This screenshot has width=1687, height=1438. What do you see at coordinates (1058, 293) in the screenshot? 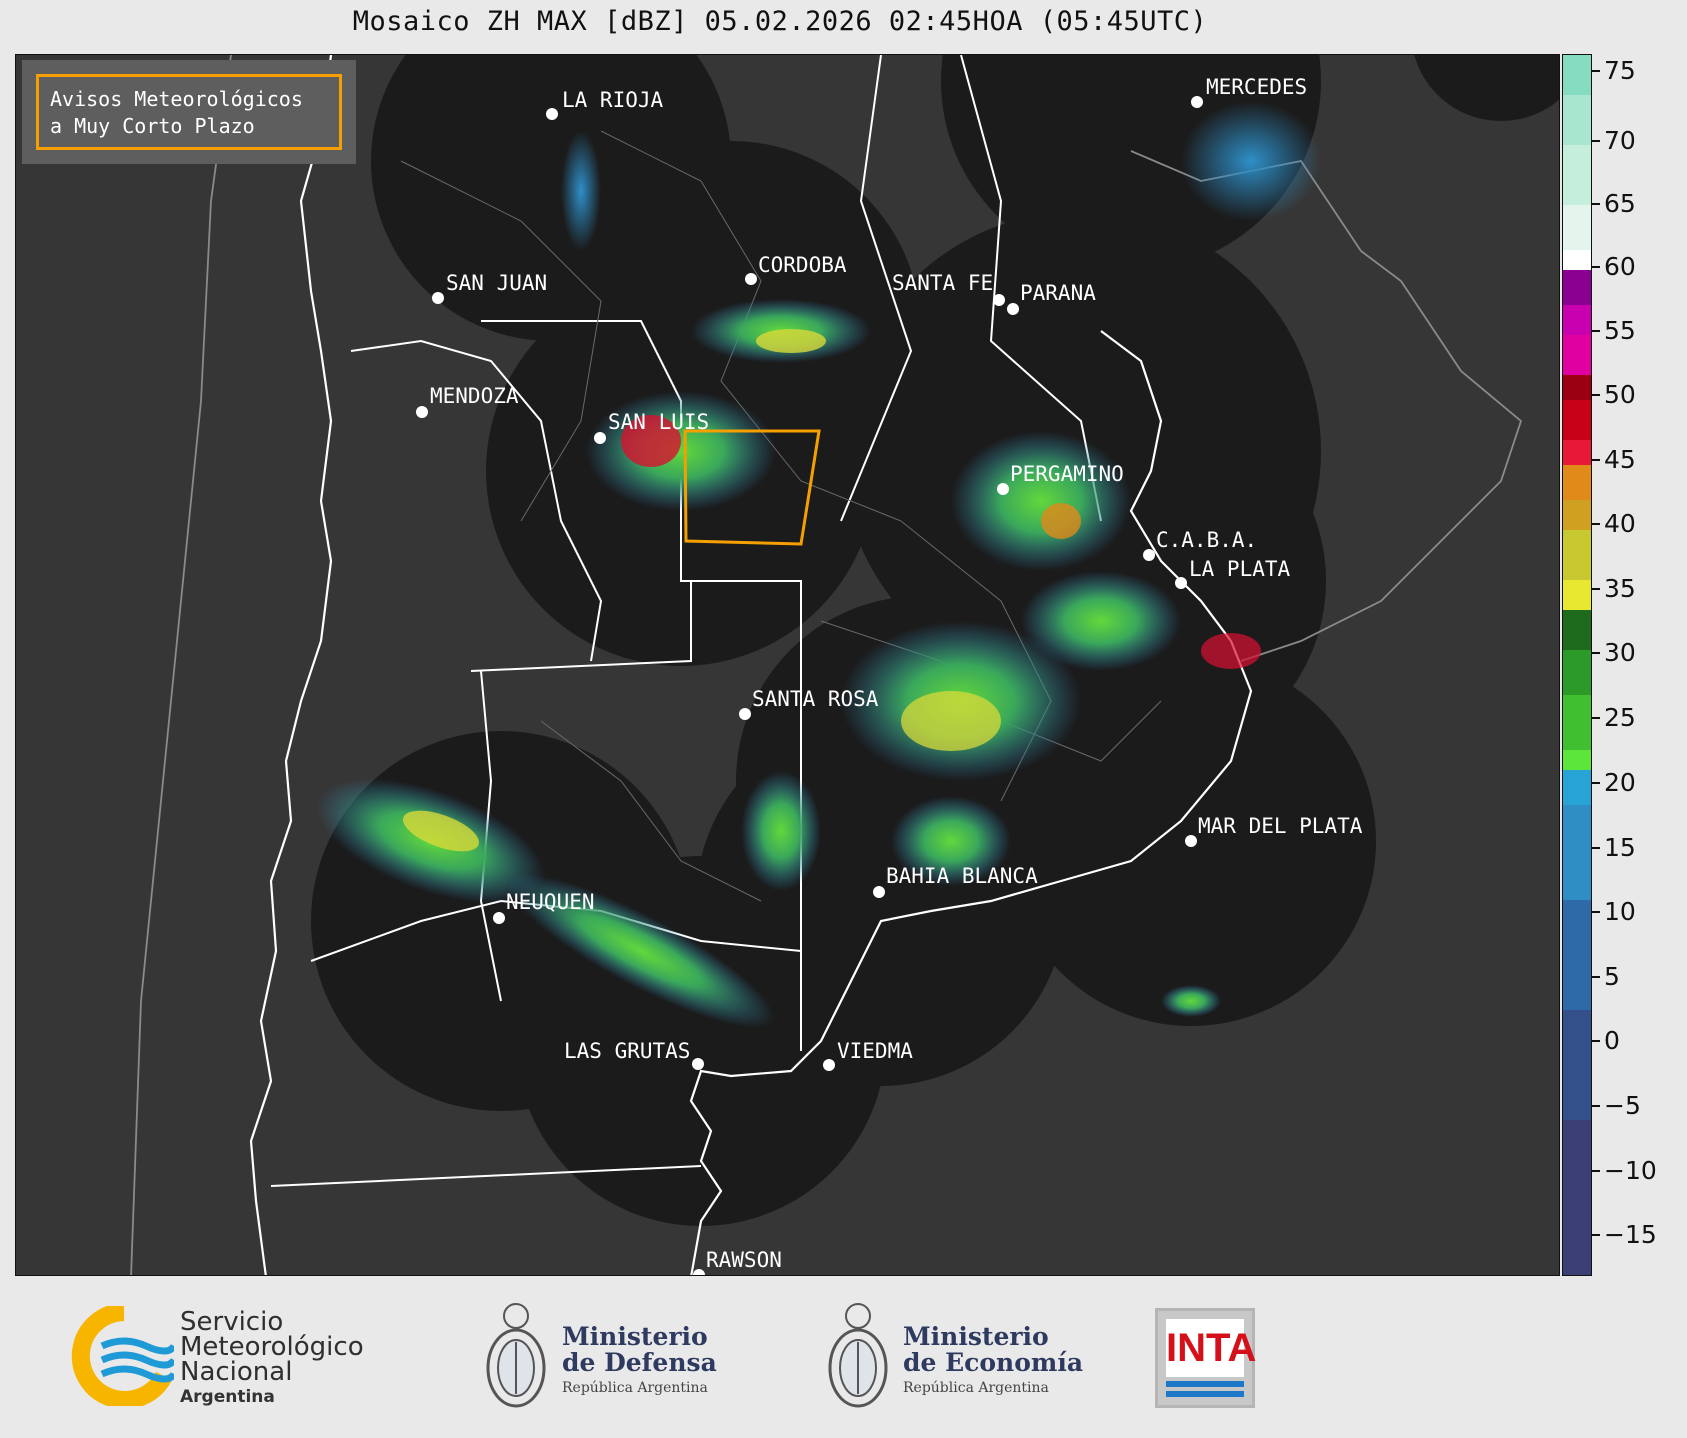
I see `city-label: PARANA` at bounding box center [1058, 293].